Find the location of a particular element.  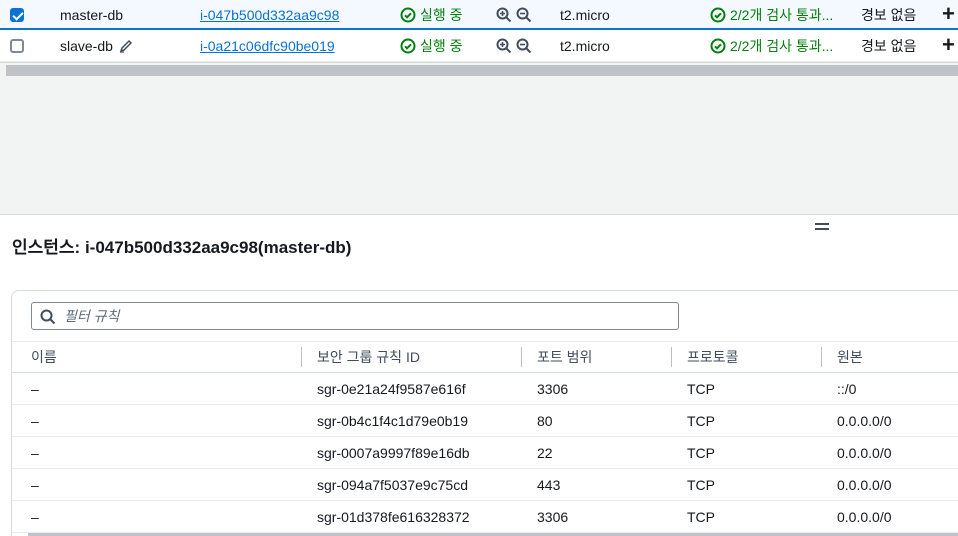

table-row: – sgr-0007a9997f89e16db 22 TCP 0.0.0.0/0 is located at coordinates (485, 453).